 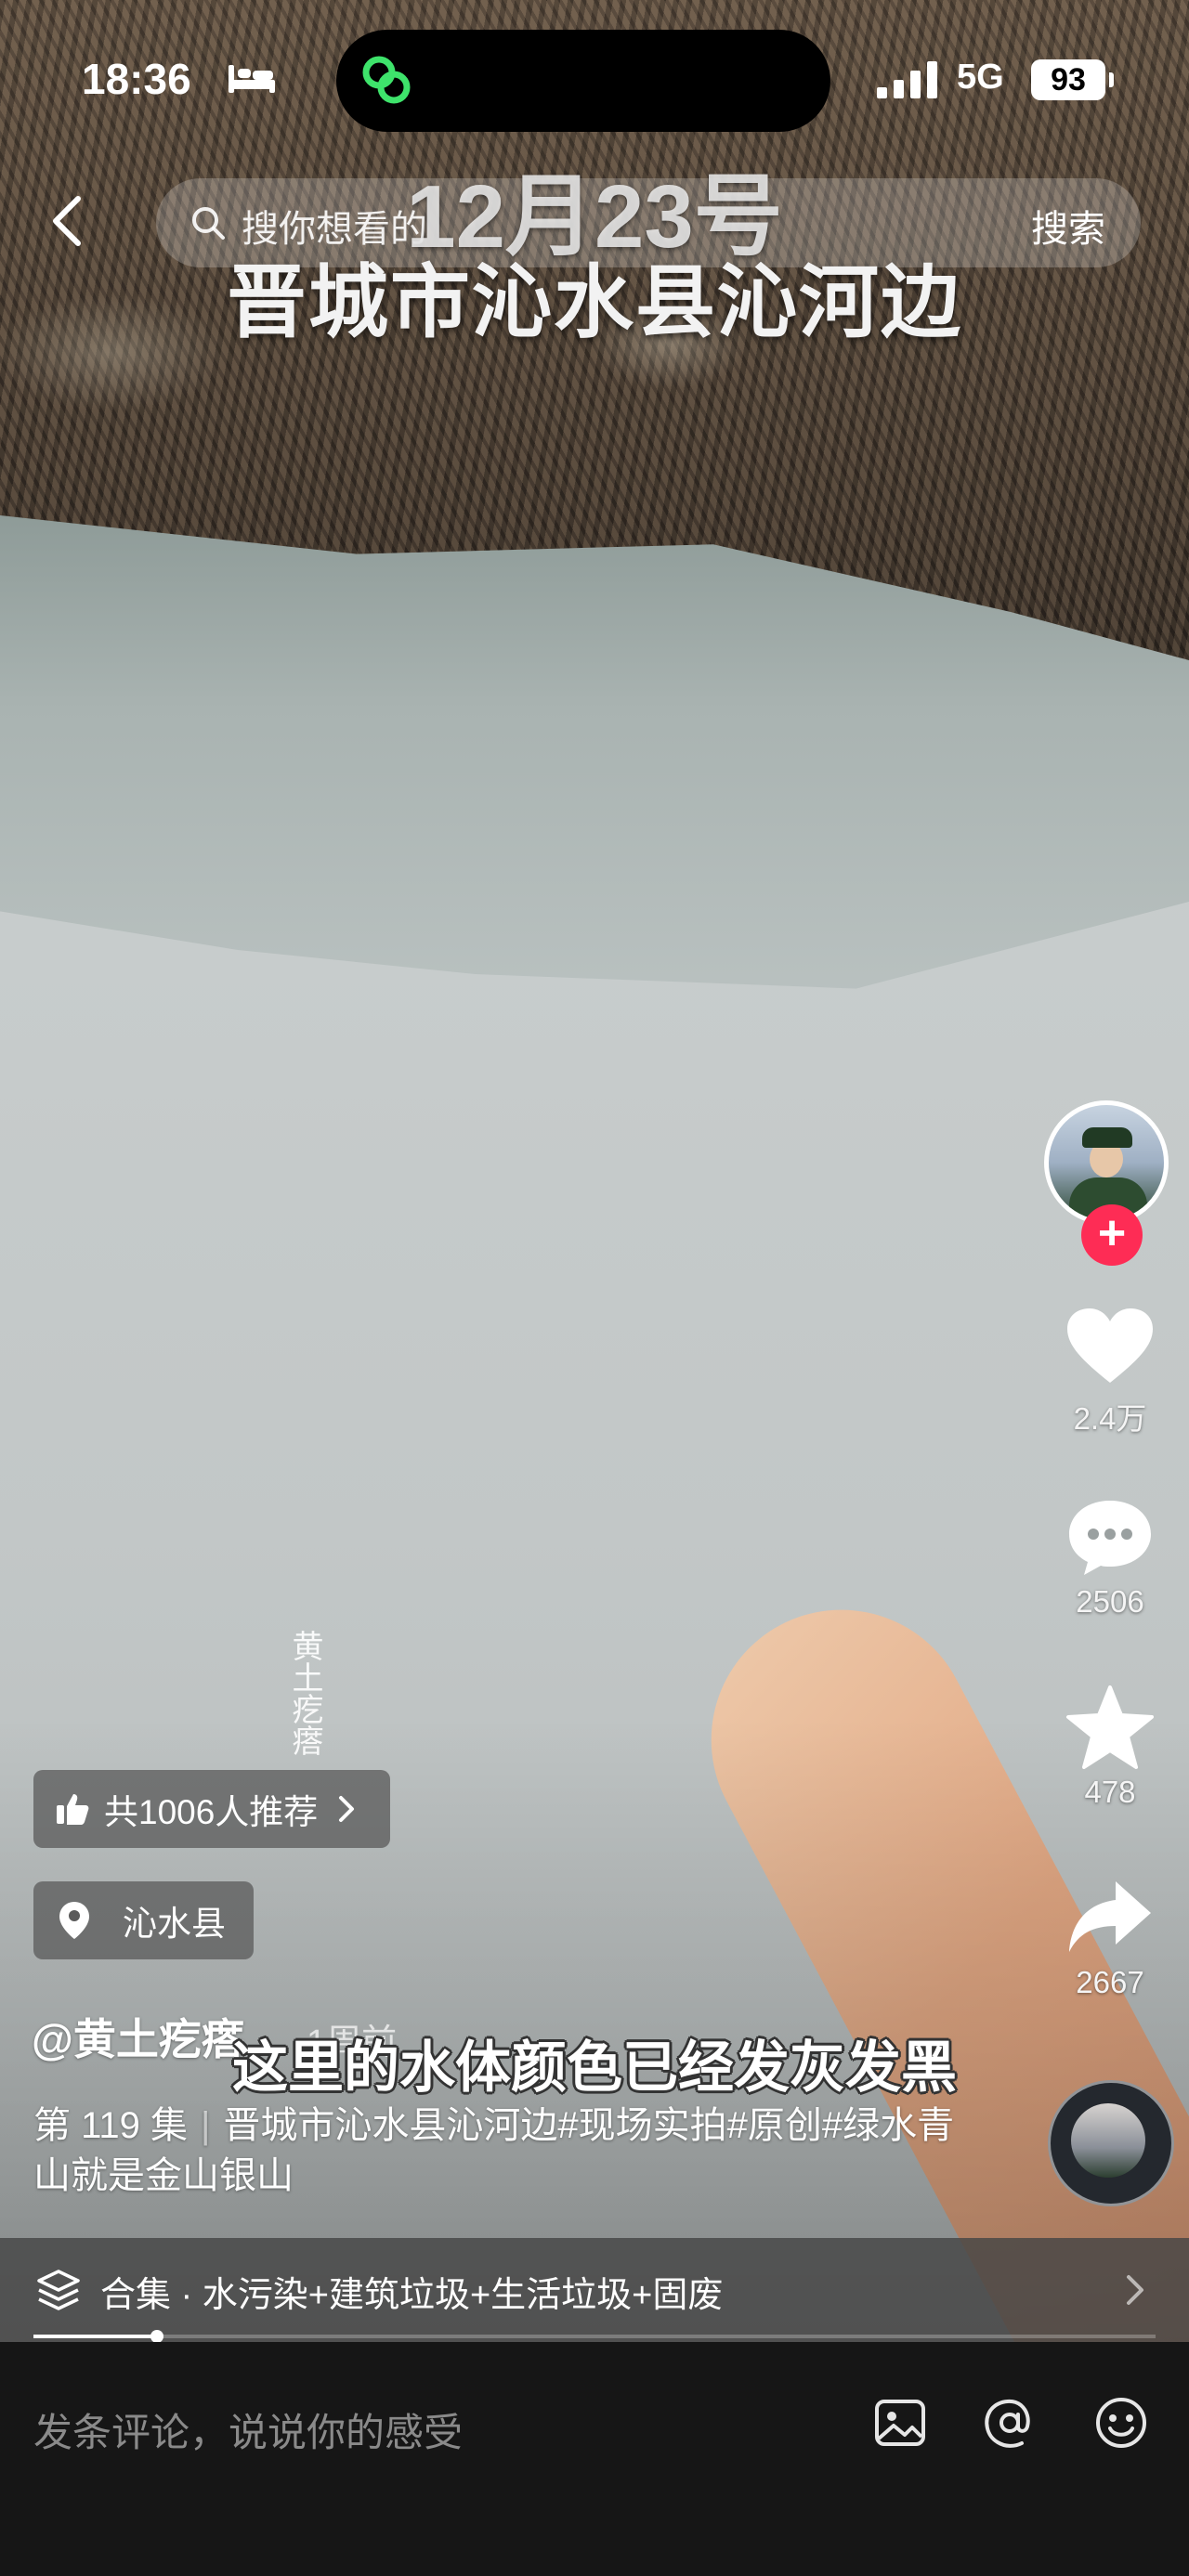 What do you see at coordinates (175, 1924) in the screenshot?
I see `location-label: 沁水县` at bounding box center [175, 1924].